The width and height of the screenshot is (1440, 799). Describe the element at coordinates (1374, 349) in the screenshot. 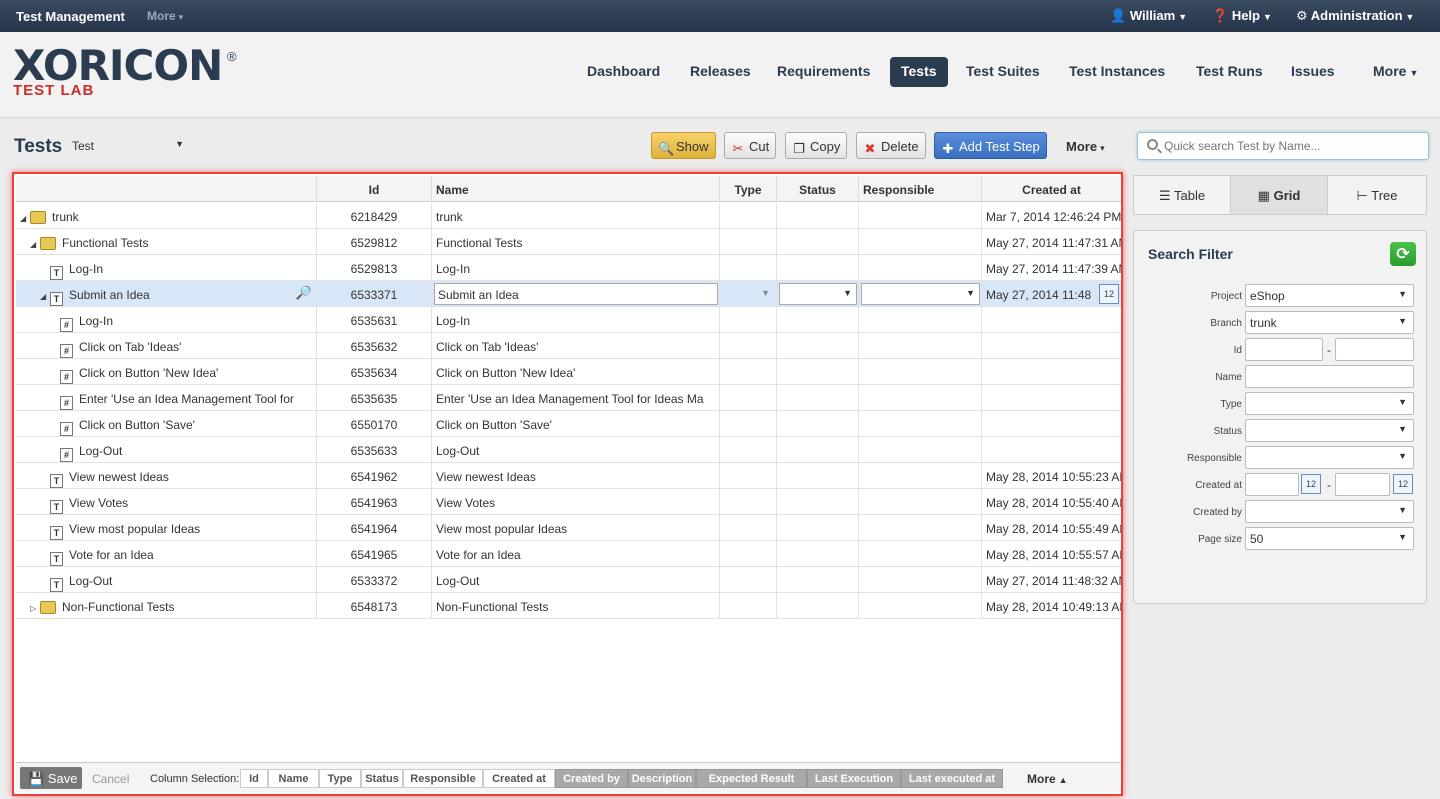

I see `id-to-input` at that location.